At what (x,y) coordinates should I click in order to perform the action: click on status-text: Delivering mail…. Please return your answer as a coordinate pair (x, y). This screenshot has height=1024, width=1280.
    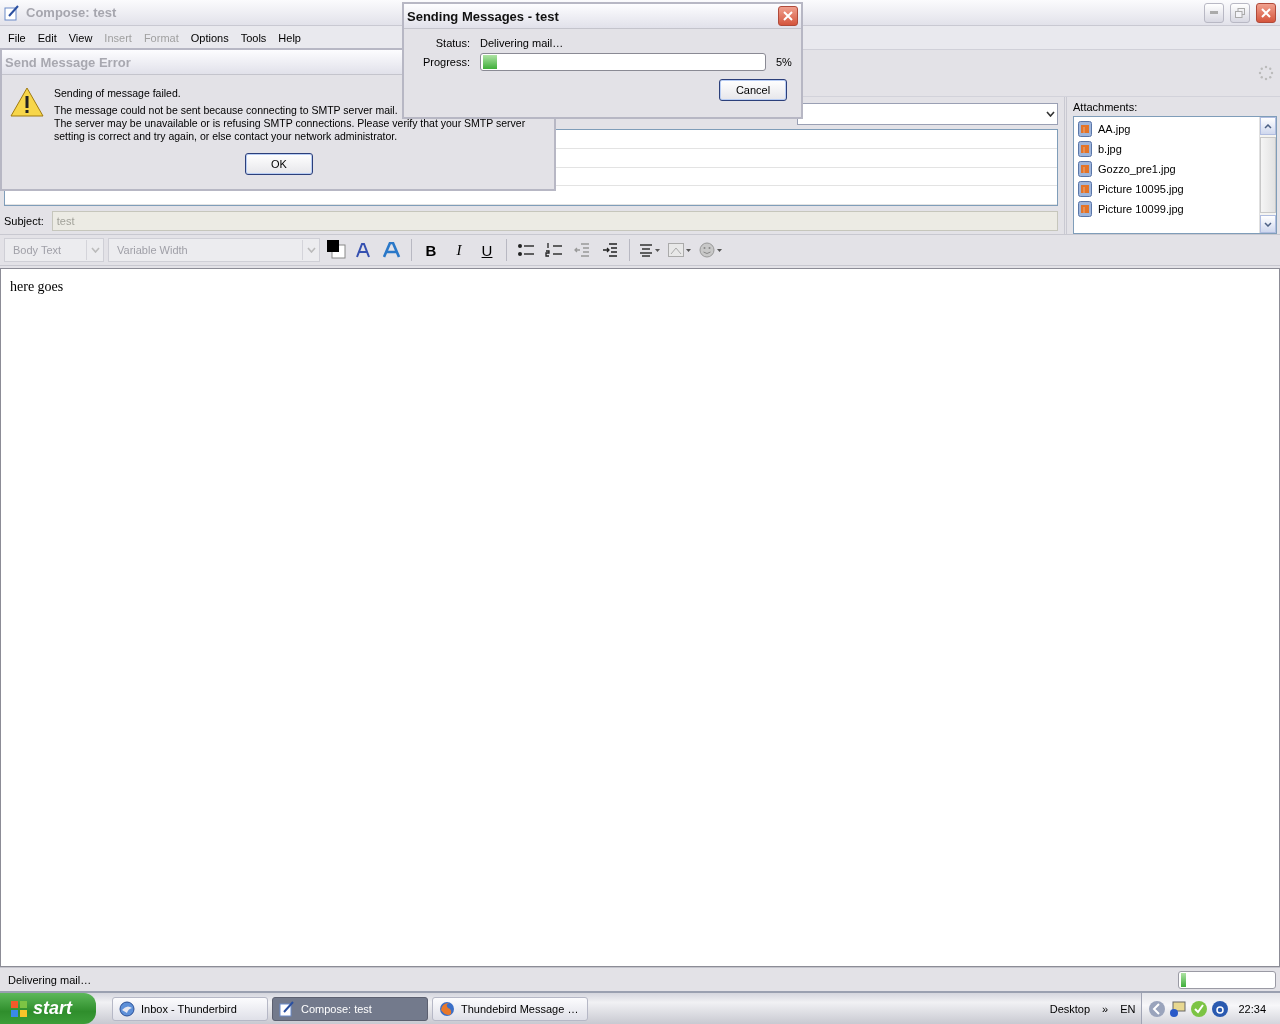
    Looking at the image, I should click on (50, 979).